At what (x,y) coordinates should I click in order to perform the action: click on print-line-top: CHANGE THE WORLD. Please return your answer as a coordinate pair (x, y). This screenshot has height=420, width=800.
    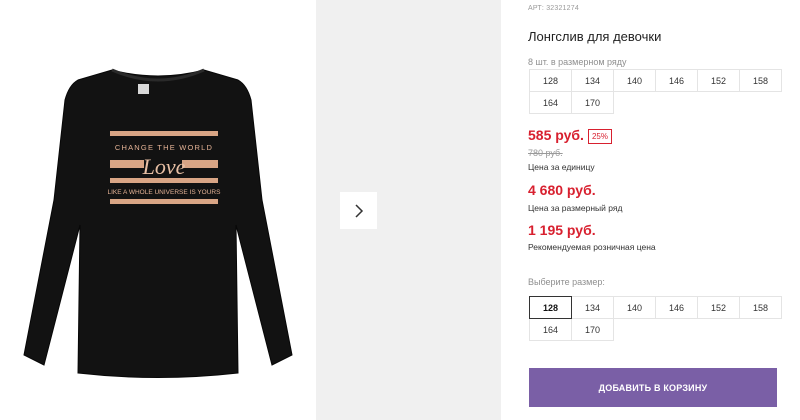
    Looking at the image, I should click on (164, 147).